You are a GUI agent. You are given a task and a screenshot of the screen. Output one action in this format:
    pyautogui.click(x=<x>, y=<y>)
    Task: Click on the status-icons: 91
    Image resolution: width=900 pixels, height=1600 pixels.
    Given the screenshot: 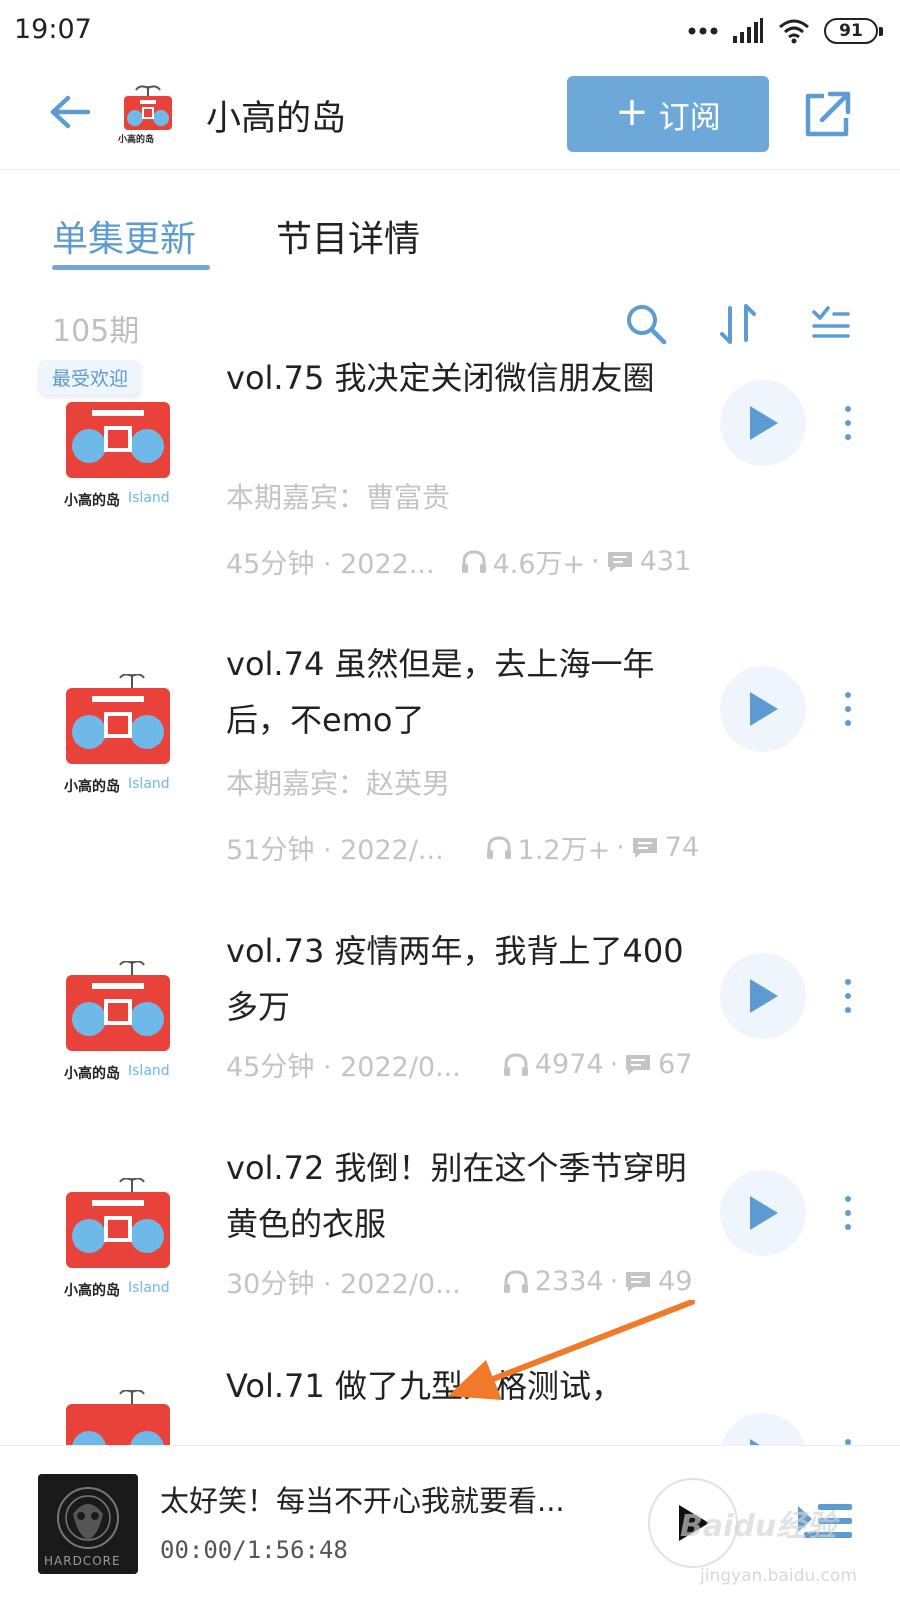 What is the action you would take?
    pyautogui.click(x=785, y=31)
    